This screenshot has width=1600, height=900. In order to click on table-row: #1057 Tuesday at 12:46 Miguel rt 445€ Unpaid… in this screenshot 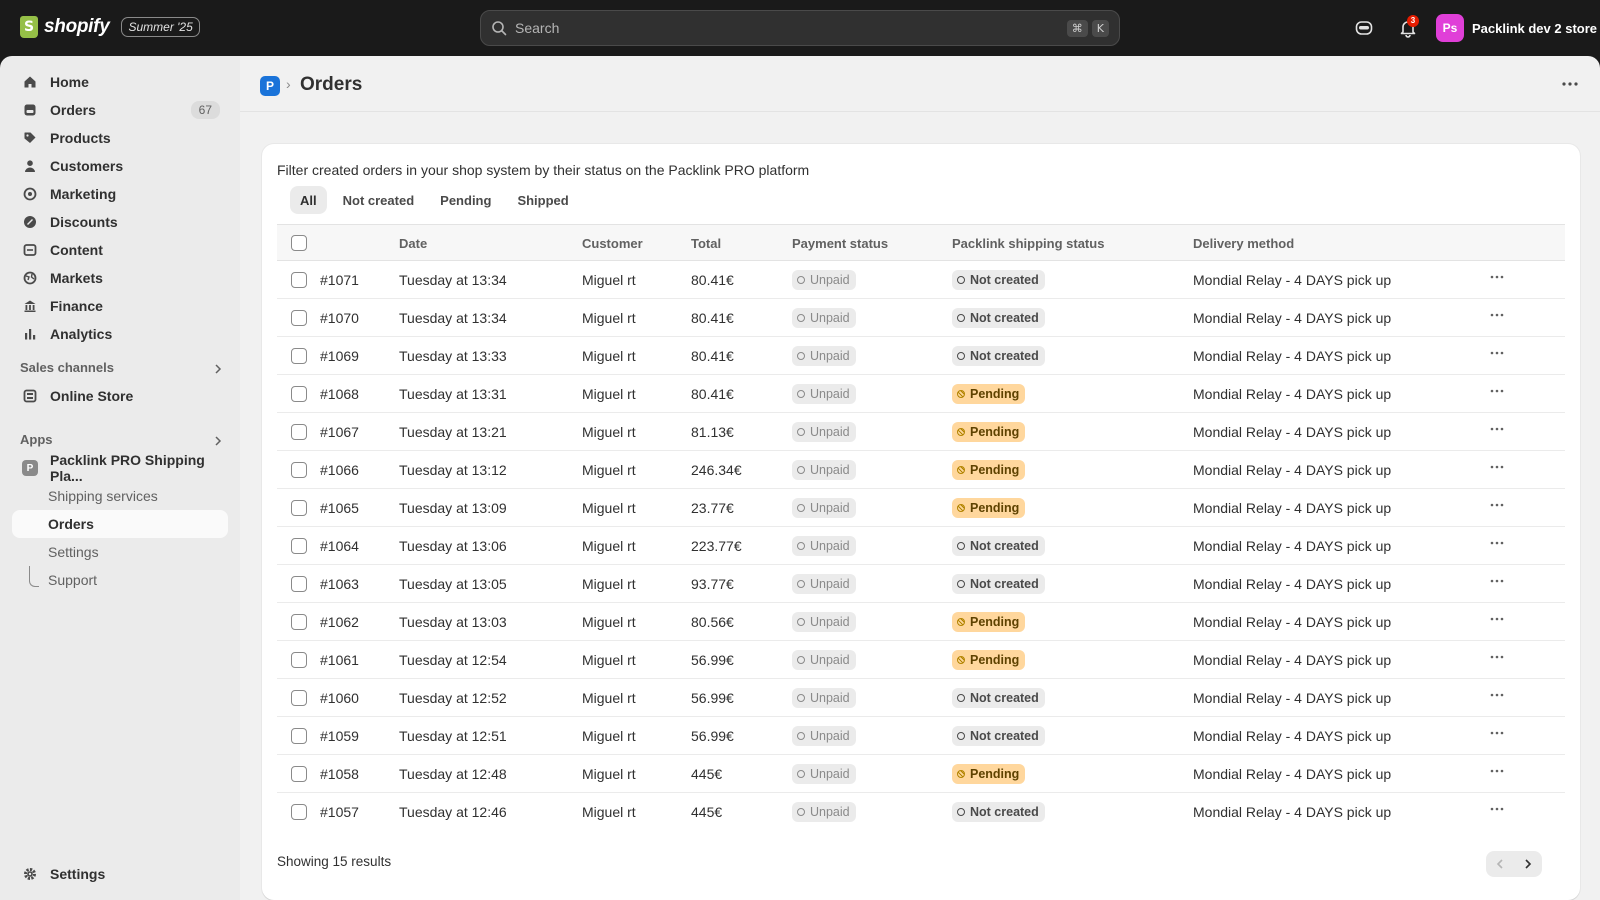, I will do `click(921, 812)`.